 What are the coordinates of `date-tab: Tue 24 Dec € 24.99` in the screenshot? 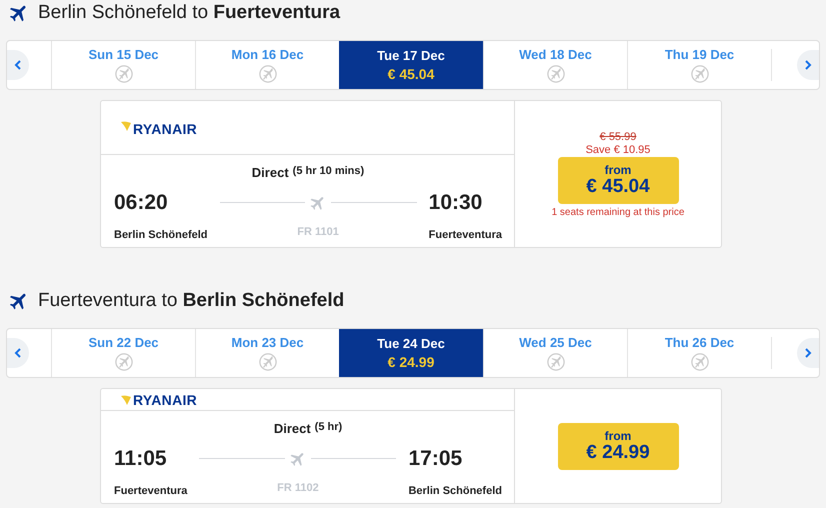 It's located at (411, 353).